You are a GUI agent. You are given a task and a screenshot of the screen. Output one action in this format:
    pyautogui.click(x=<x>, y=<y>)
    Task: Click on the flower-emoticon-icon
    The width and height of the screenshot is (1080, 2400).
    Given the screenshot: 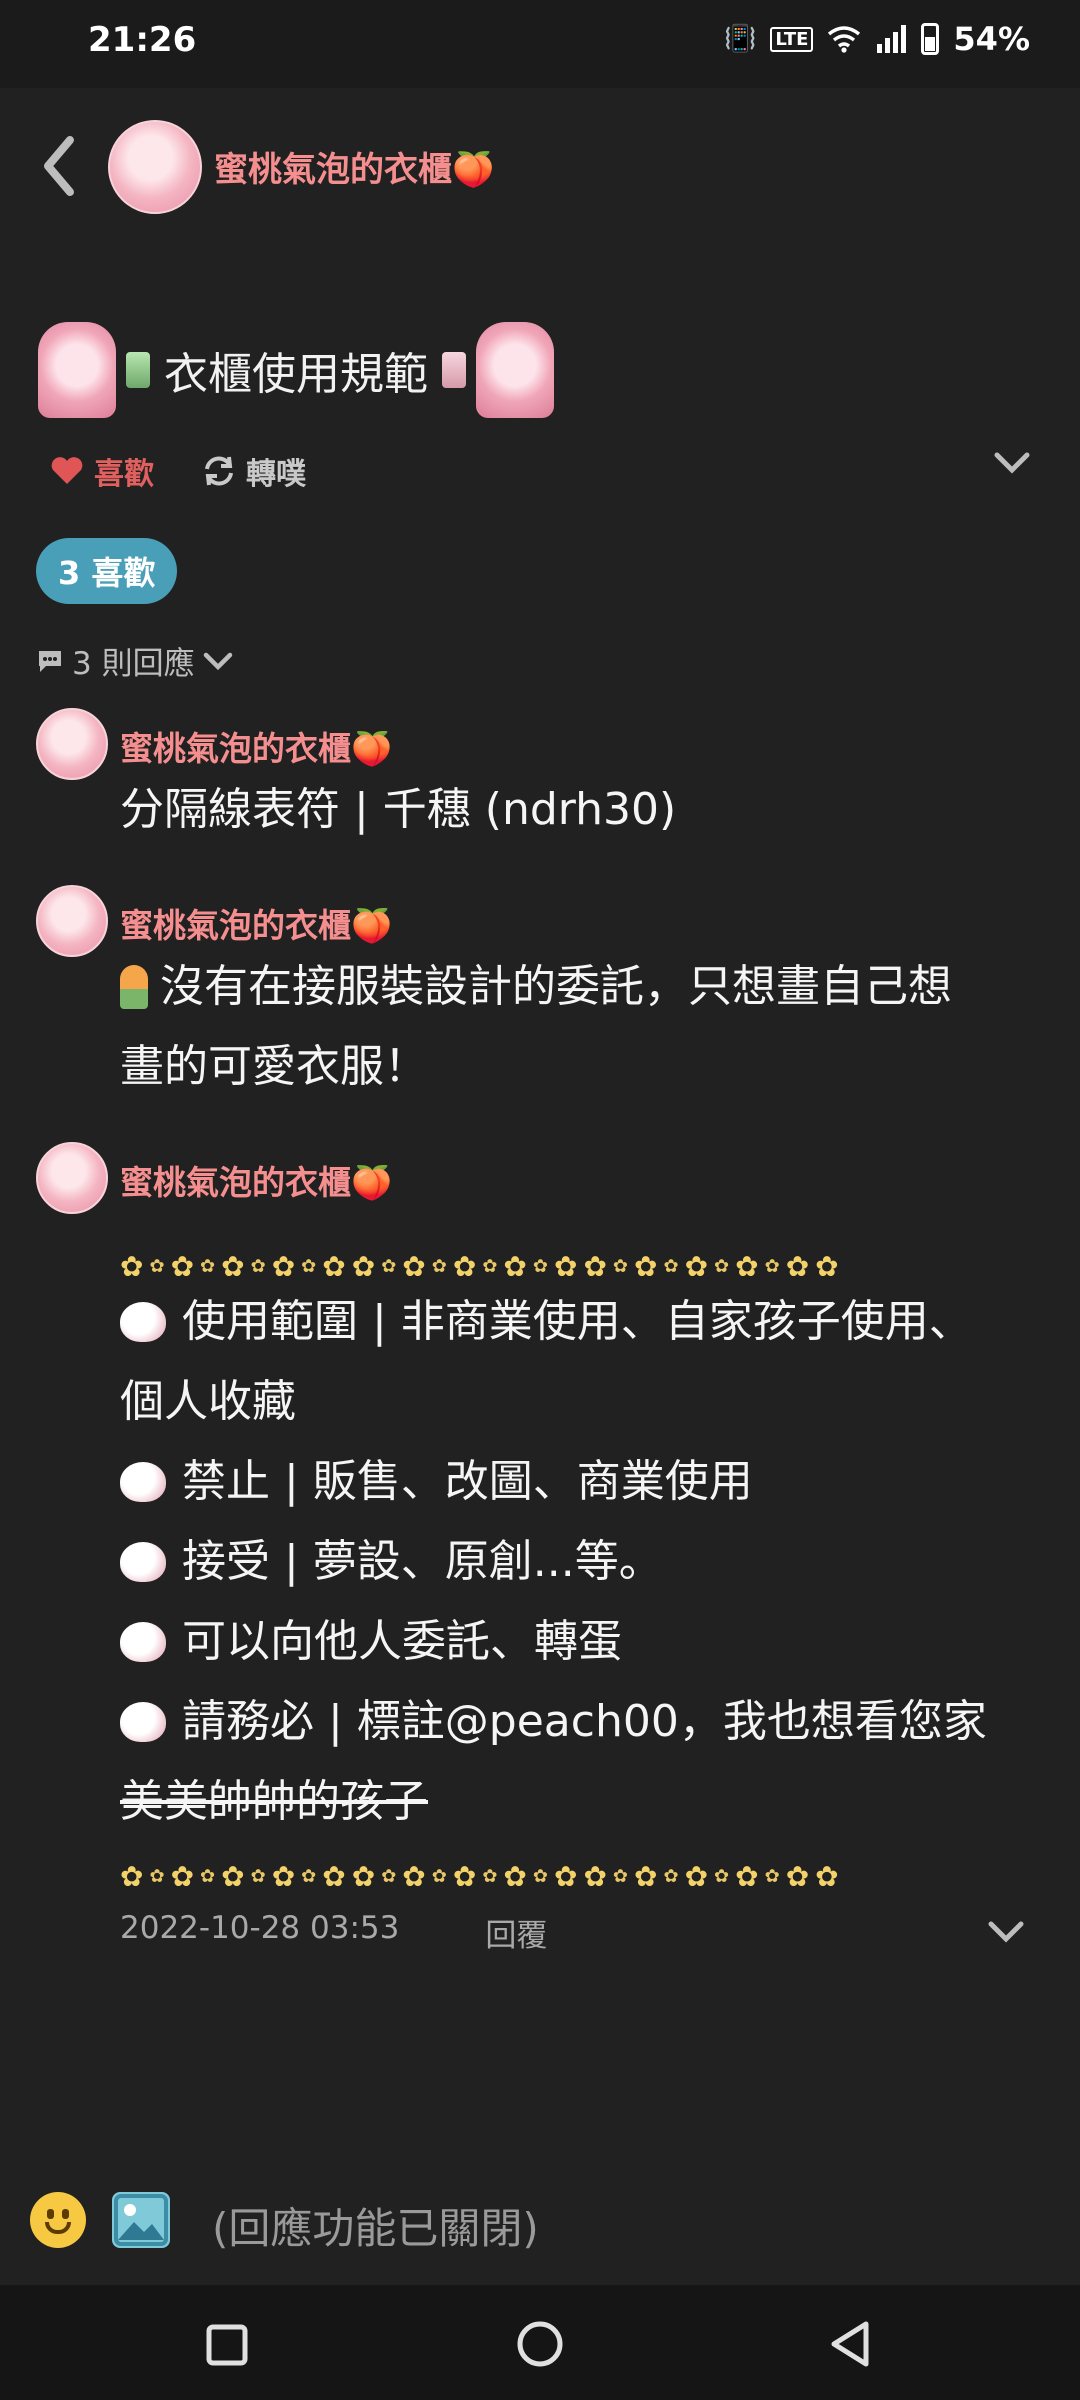 What is the action you would take?
    pyautogui.click(x=134, y=987)
    